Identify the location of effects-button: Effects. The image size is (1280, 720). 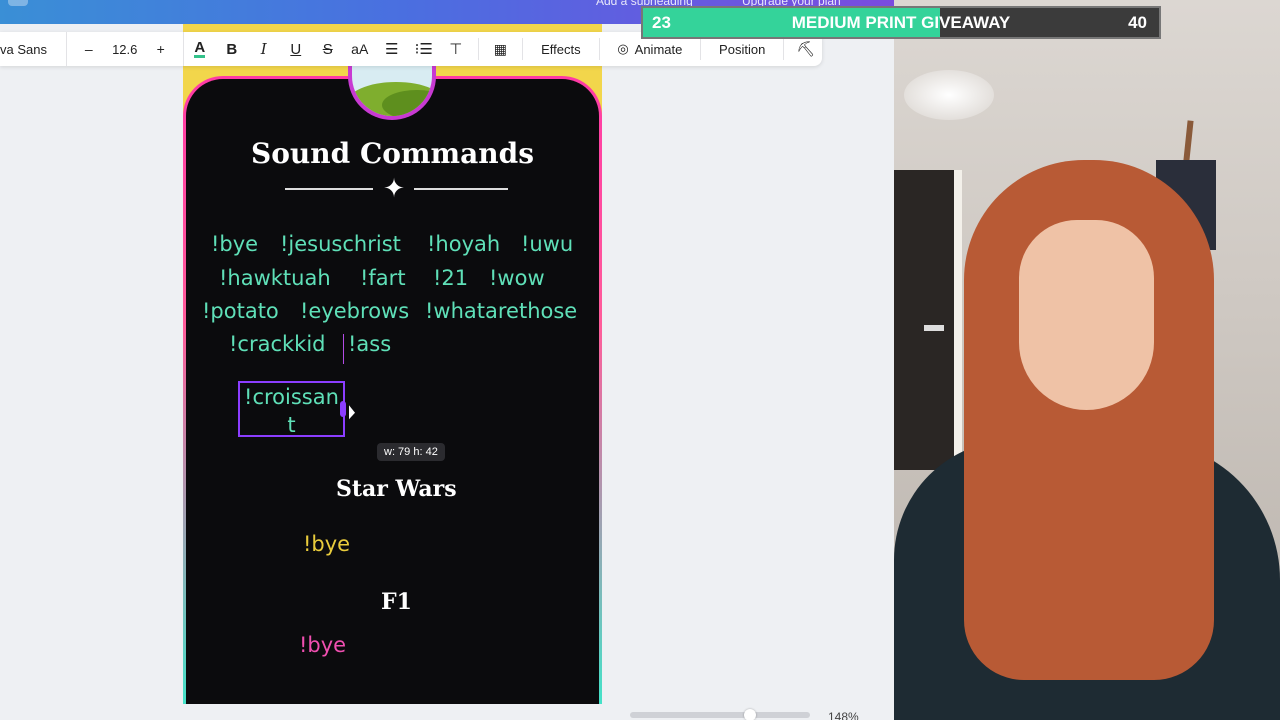
(561, 49).